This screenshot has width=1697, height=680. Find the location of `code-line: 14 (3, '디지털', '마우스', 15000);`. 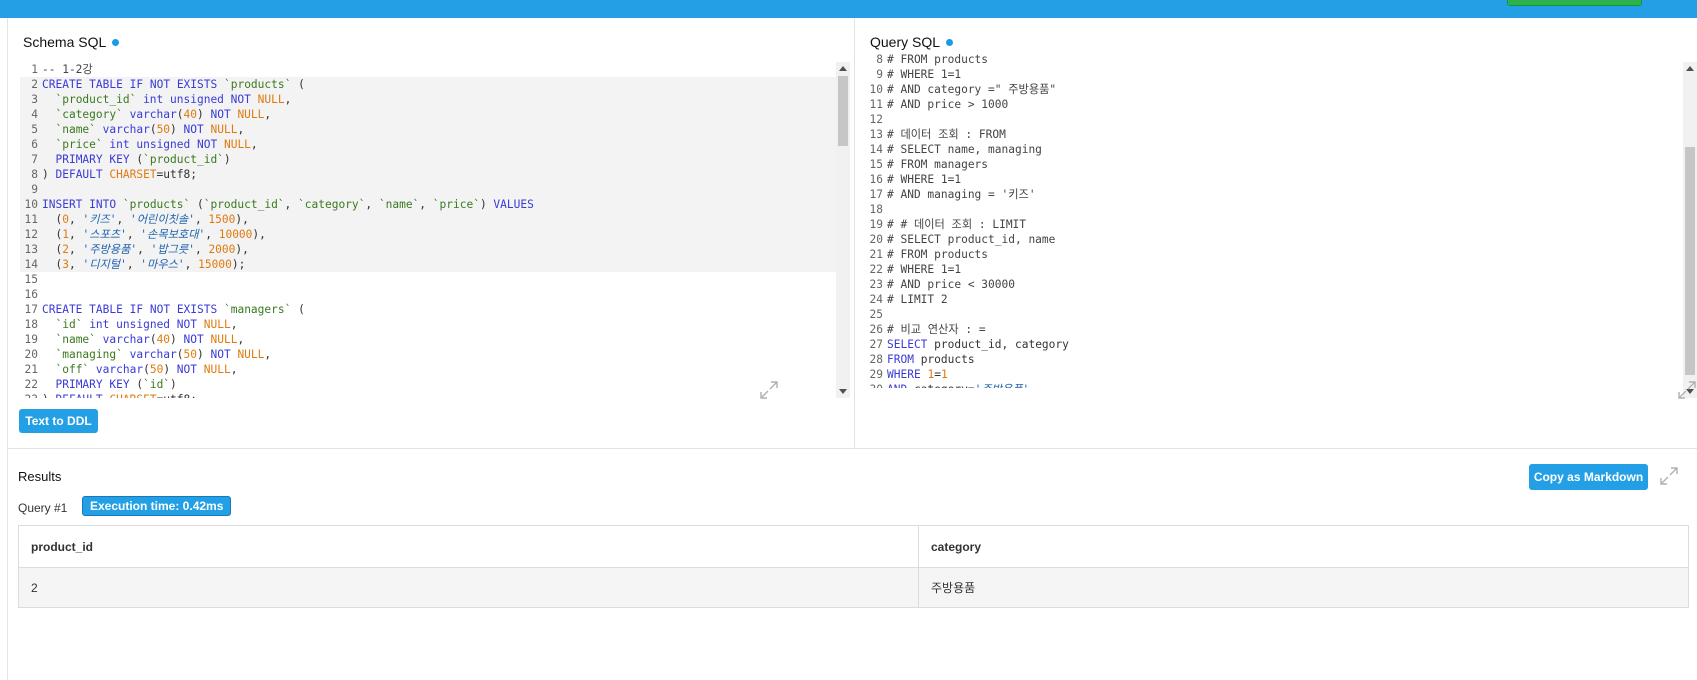

code-line: 14 (3, '디지털', '마우스', 15000); is located at coordinates (431, 264).